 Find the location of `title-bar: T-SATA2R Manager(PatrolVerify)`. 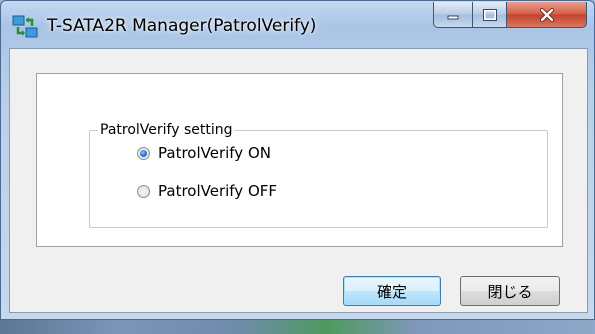

title-bar: T-SATA2R Manager(PatrolVerify) is located at coordinates (297, 25).